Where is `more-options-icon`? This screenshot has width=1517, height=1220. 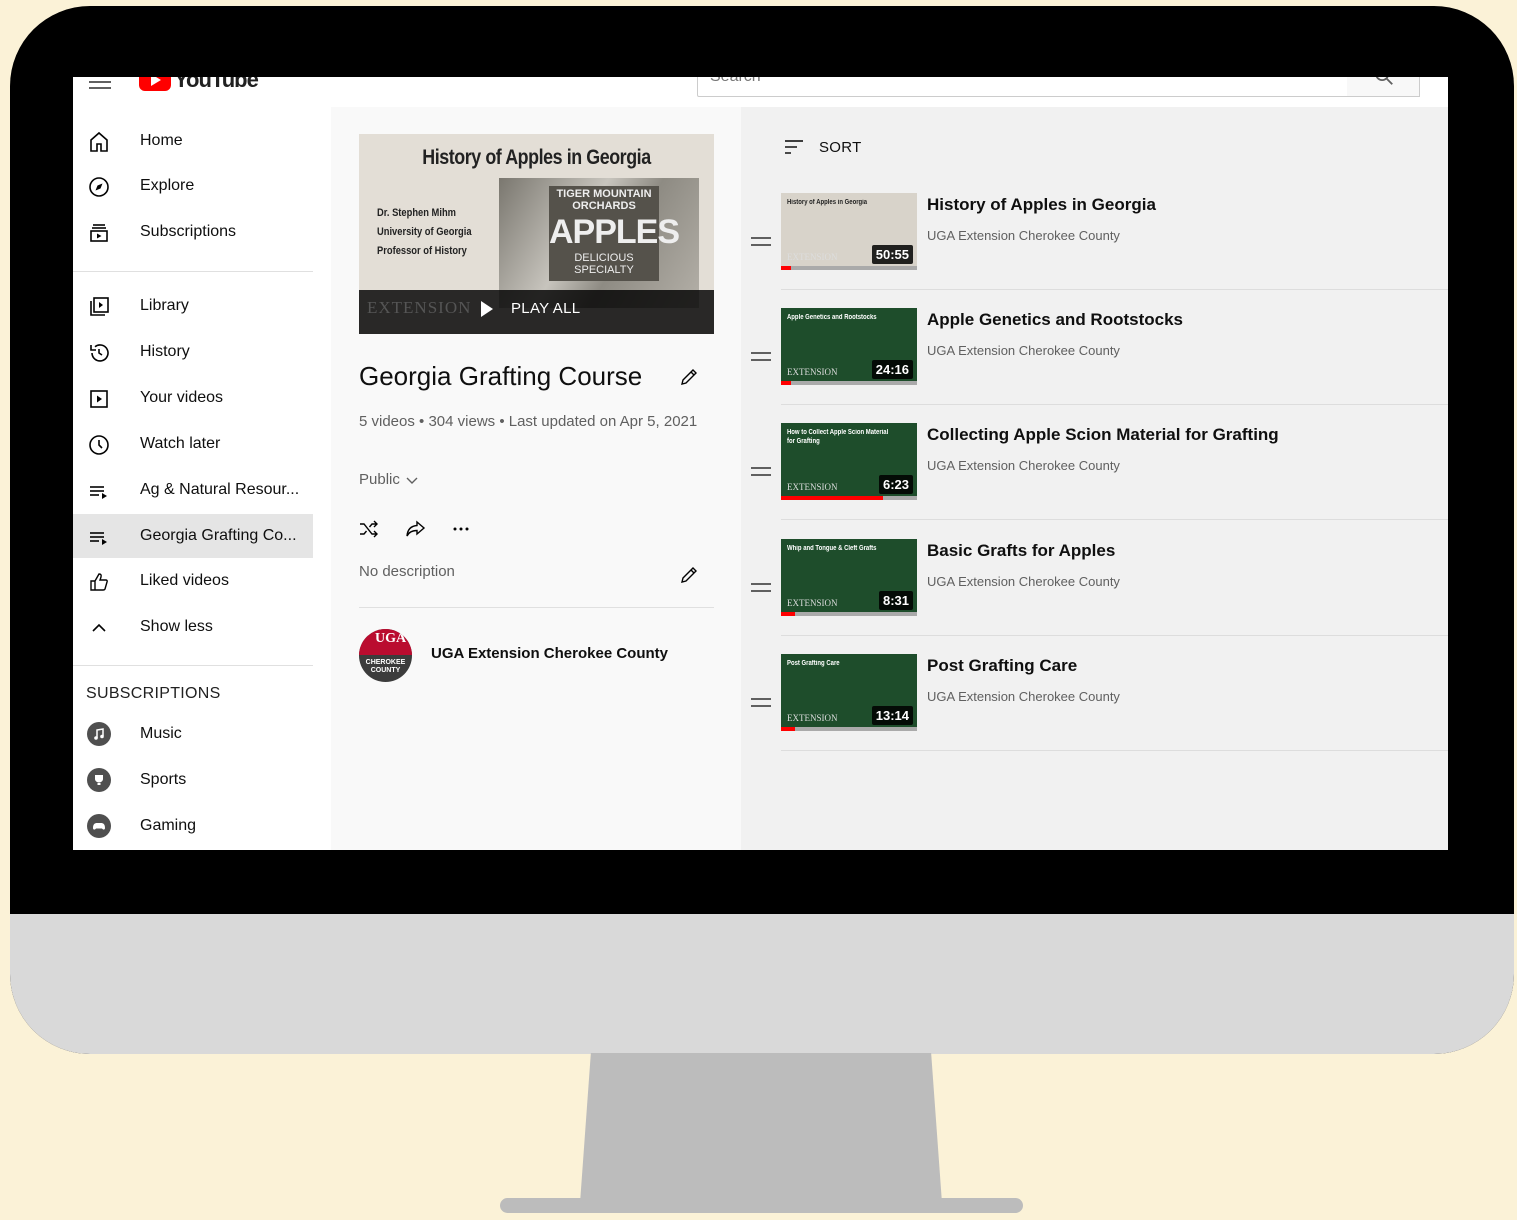
more-options-icon is located at coordinates (461, 529).